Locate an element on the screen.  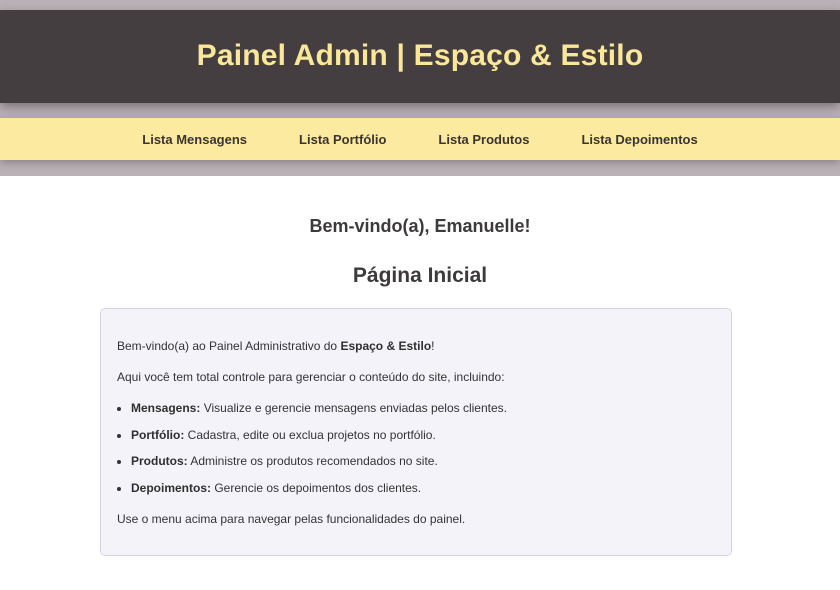
welcome-message: Bem-vindo(a), Emanuelle! is located at coordinates (420, 226).